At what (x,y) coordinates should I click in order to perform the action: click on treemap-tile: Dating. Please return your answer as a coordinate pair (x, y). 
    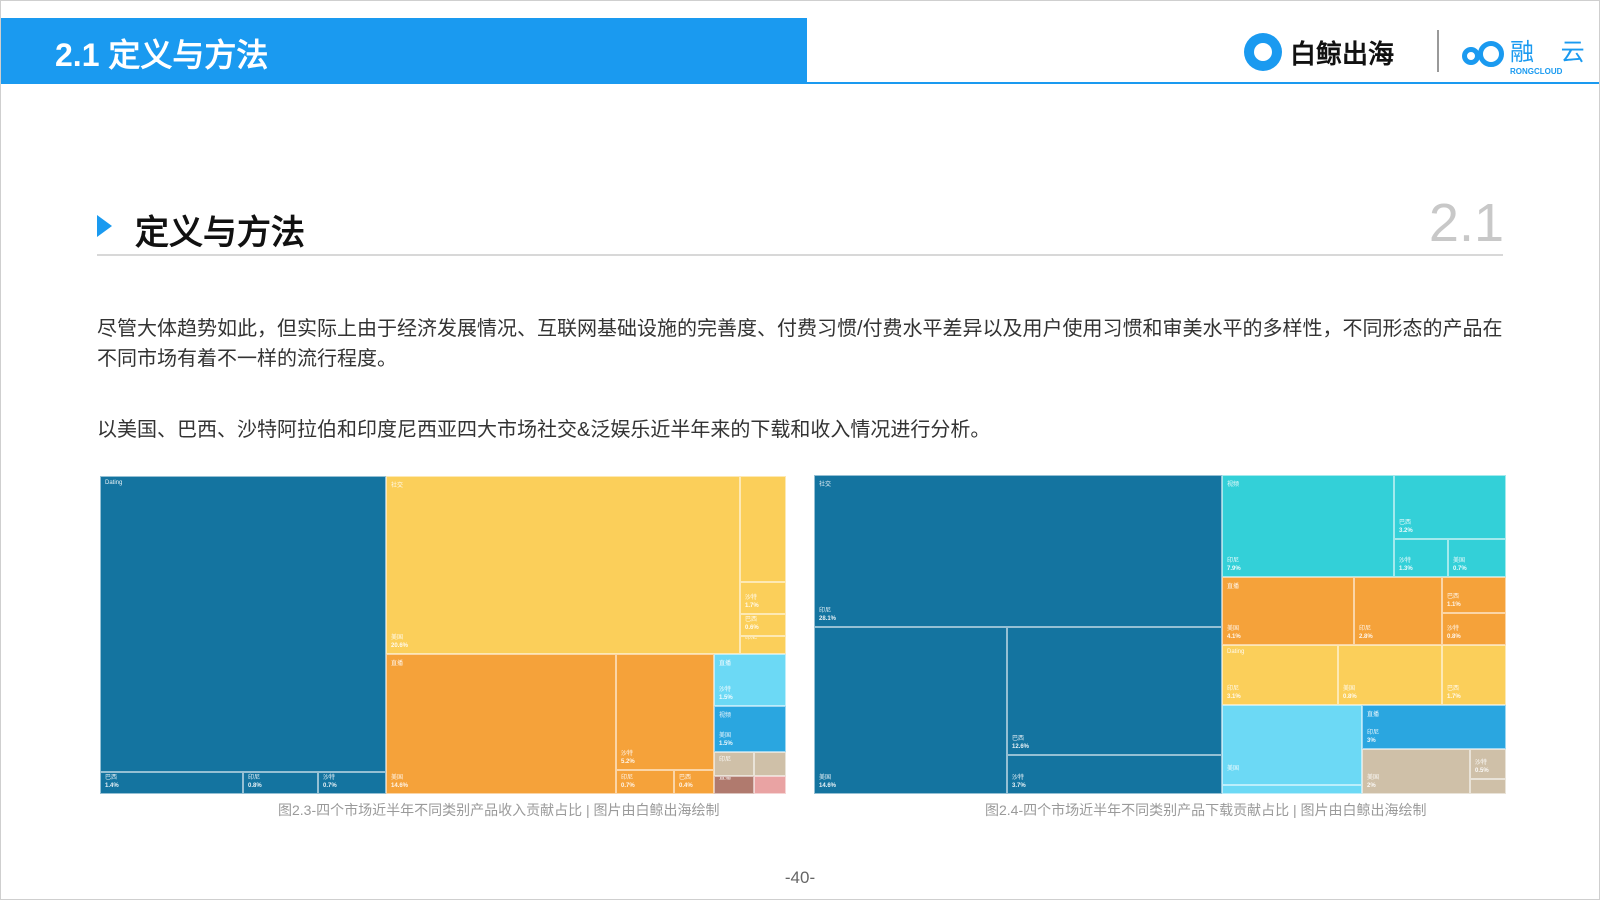
    Looking at the image, I should click on (243, 624).